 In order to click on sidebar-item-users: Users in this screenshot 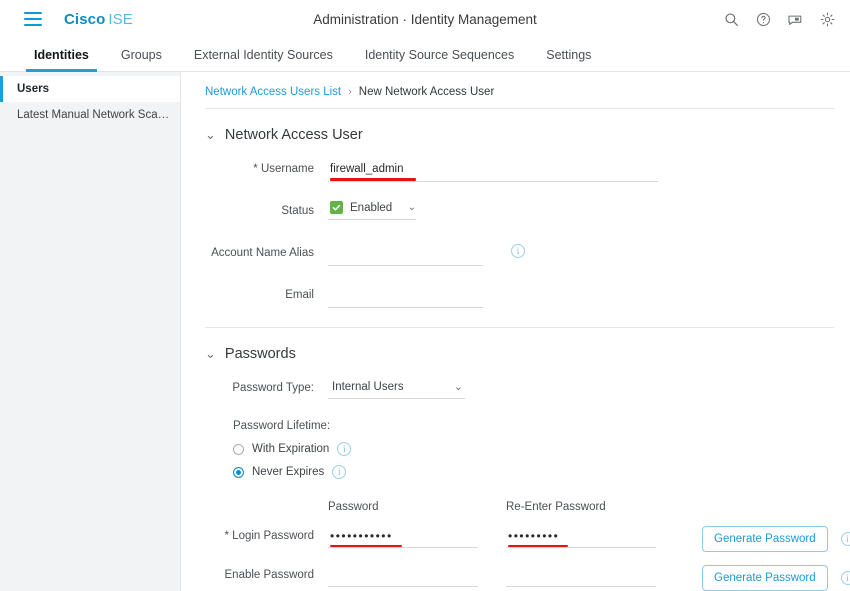, I will do `click(90, 89)`.